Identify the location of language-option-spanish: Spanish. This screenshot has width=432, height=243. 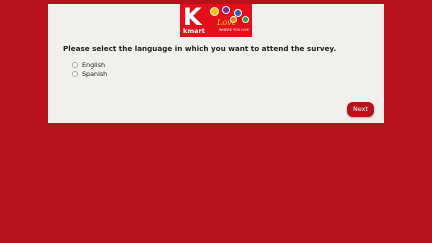
(89, 74).